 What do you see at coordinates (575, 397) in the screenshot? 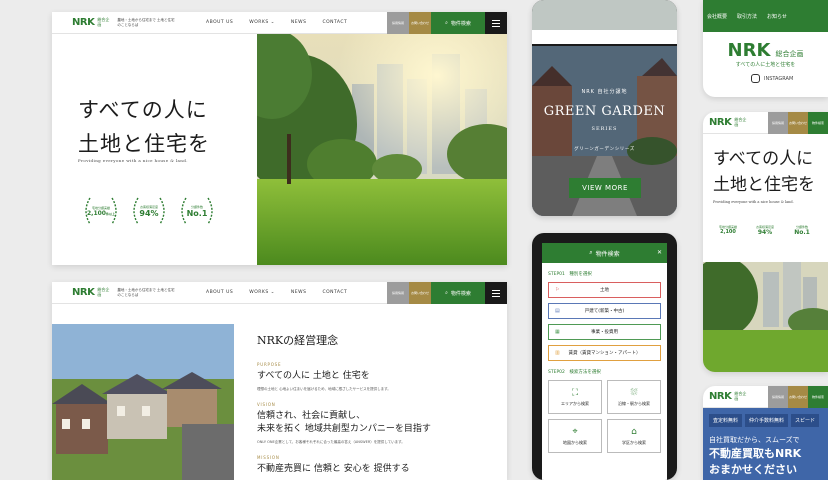
I see `method-area: ⛶ エリアから検索` at bounding box center [575, 397].